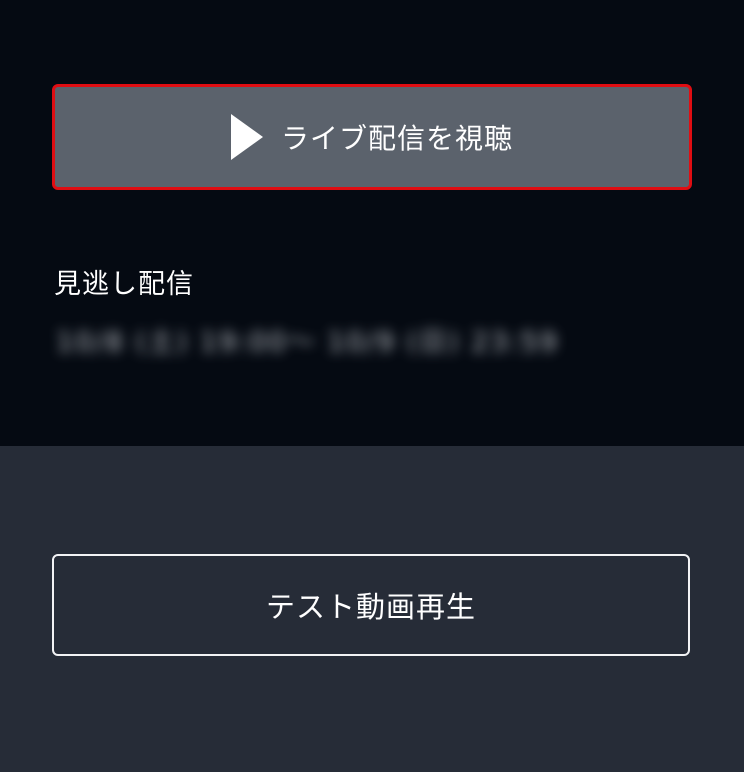 This screenshot has height=772, width=744. What do you see at coordinates (396, 138) in the screenshot?
I see `watch-live-label: ライブ配信を視聴` at bounding box center [396, 138].